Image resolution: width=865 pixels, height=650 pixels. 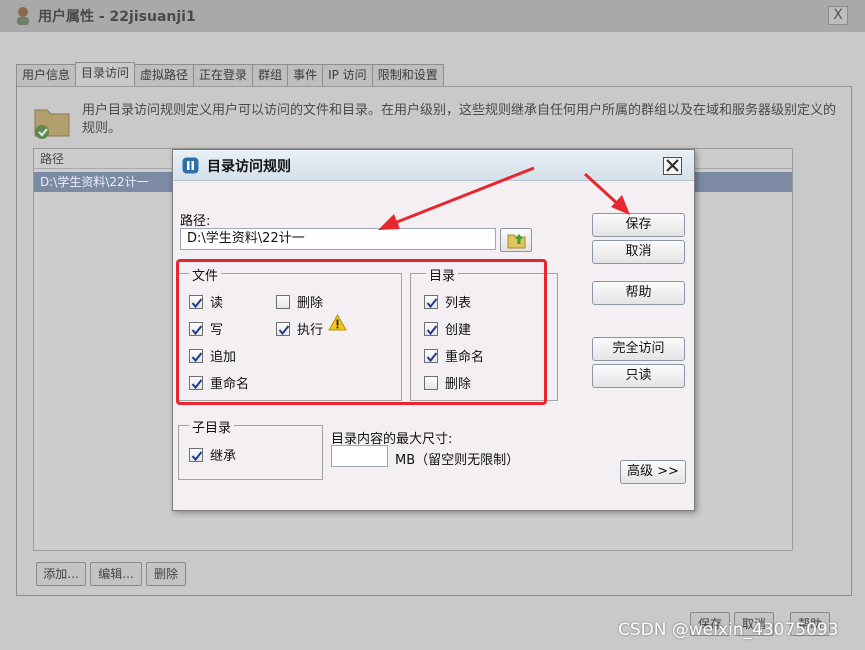 What do you see at coordinates (337, 322) in the screenshot?
I see `warning-icon` at bounding box center [337, 322].